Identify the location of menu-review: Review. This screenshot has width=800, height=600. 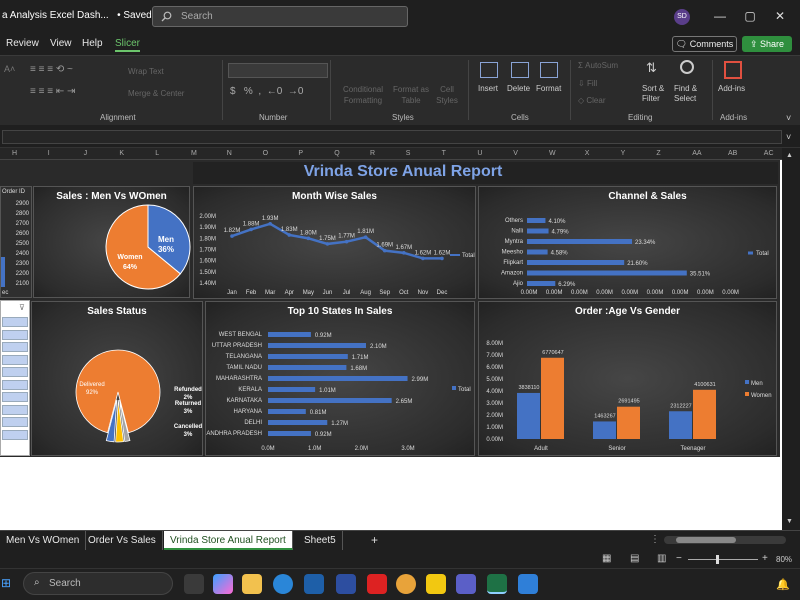
(22, 43).